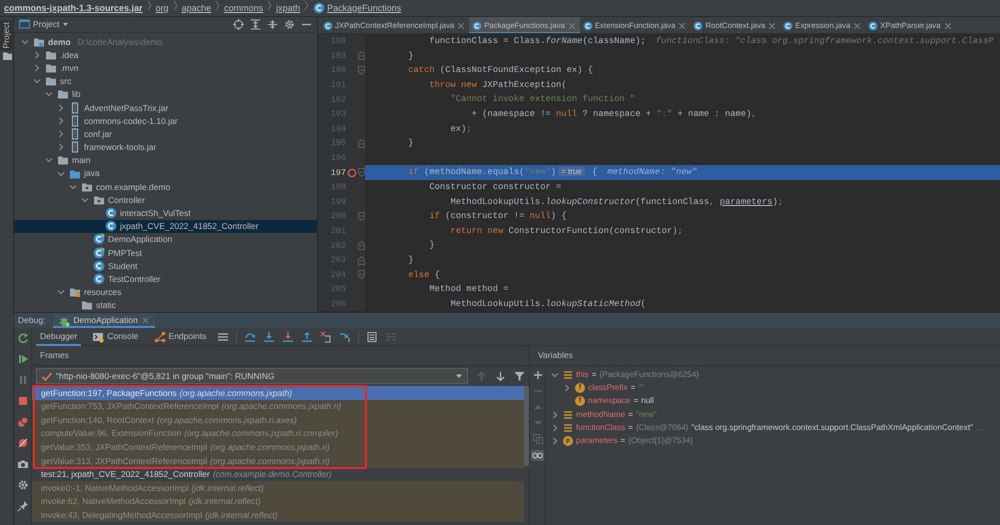 The height and width of the screenshot is (525, 1000). What do you see at coordinates (165, 173) in the screenshot?
I see `tree-item: java` at bounding box center [165, 173].